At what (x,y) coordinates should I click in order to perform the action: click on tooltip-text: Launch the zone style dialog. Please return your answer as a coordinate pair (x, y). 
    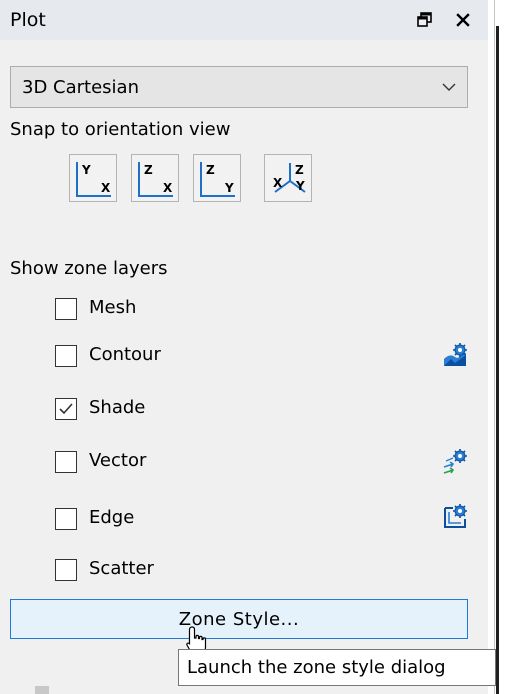
    Looking at the image, I should click on (316, 667).